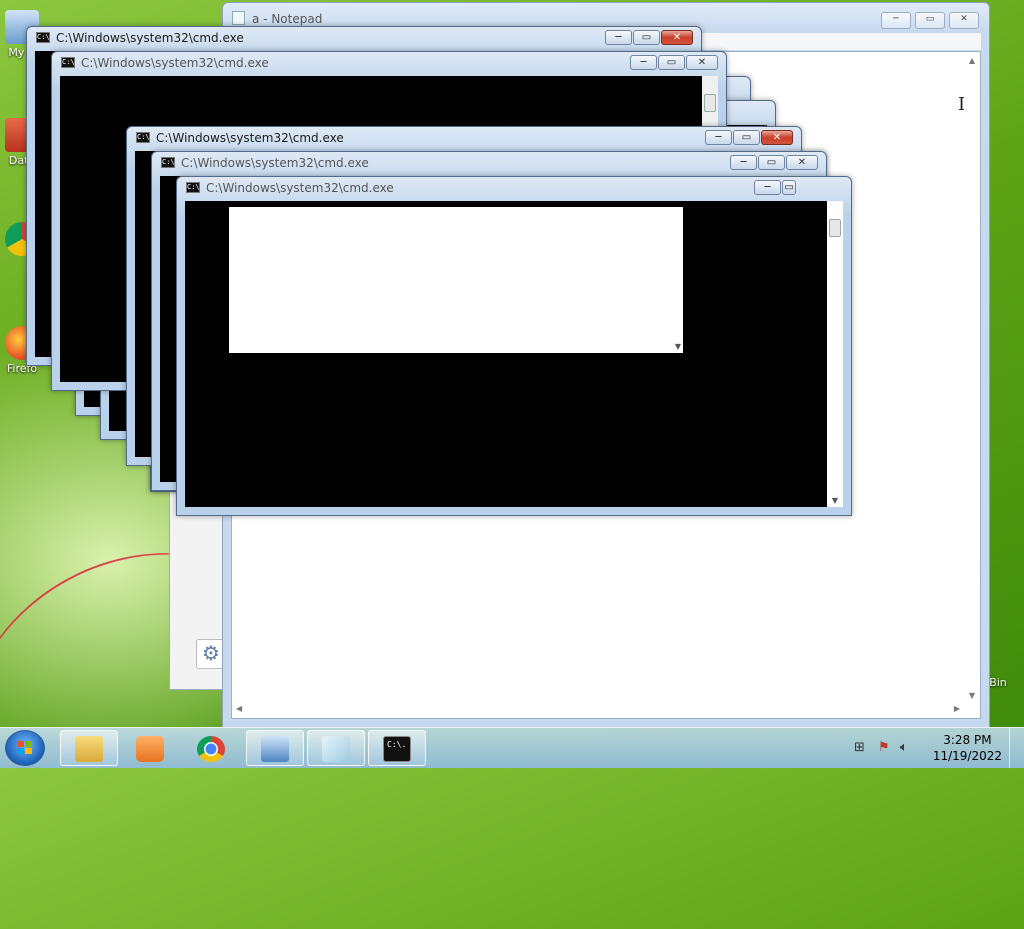 This screenshot has width=1024, height=929. I want to click on taskbar-item-notepad, so click(336, 748).